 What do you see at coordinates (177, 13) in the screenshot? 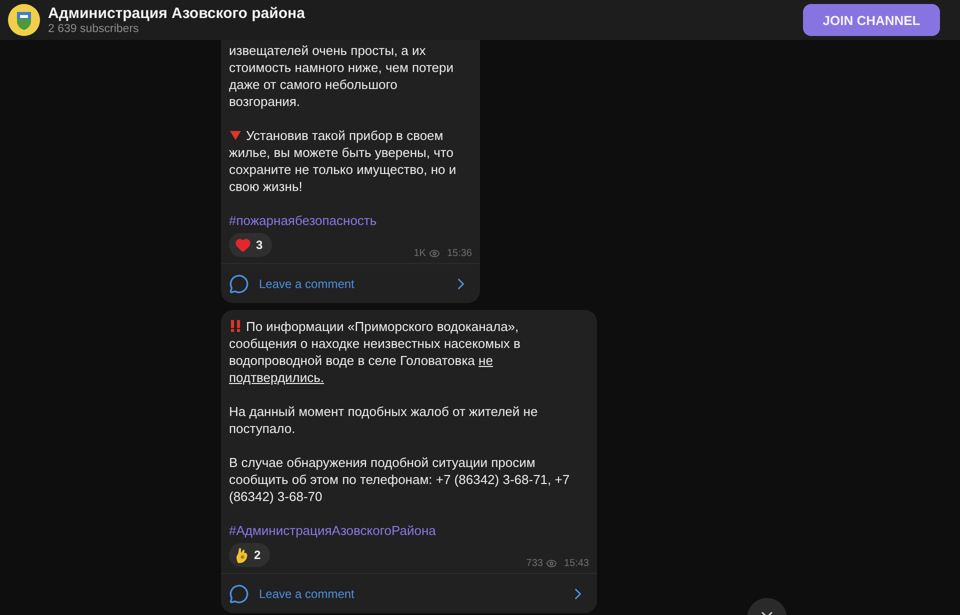
I see `channel-name: Администрация Азовского района` at bounding box center [177, 13].